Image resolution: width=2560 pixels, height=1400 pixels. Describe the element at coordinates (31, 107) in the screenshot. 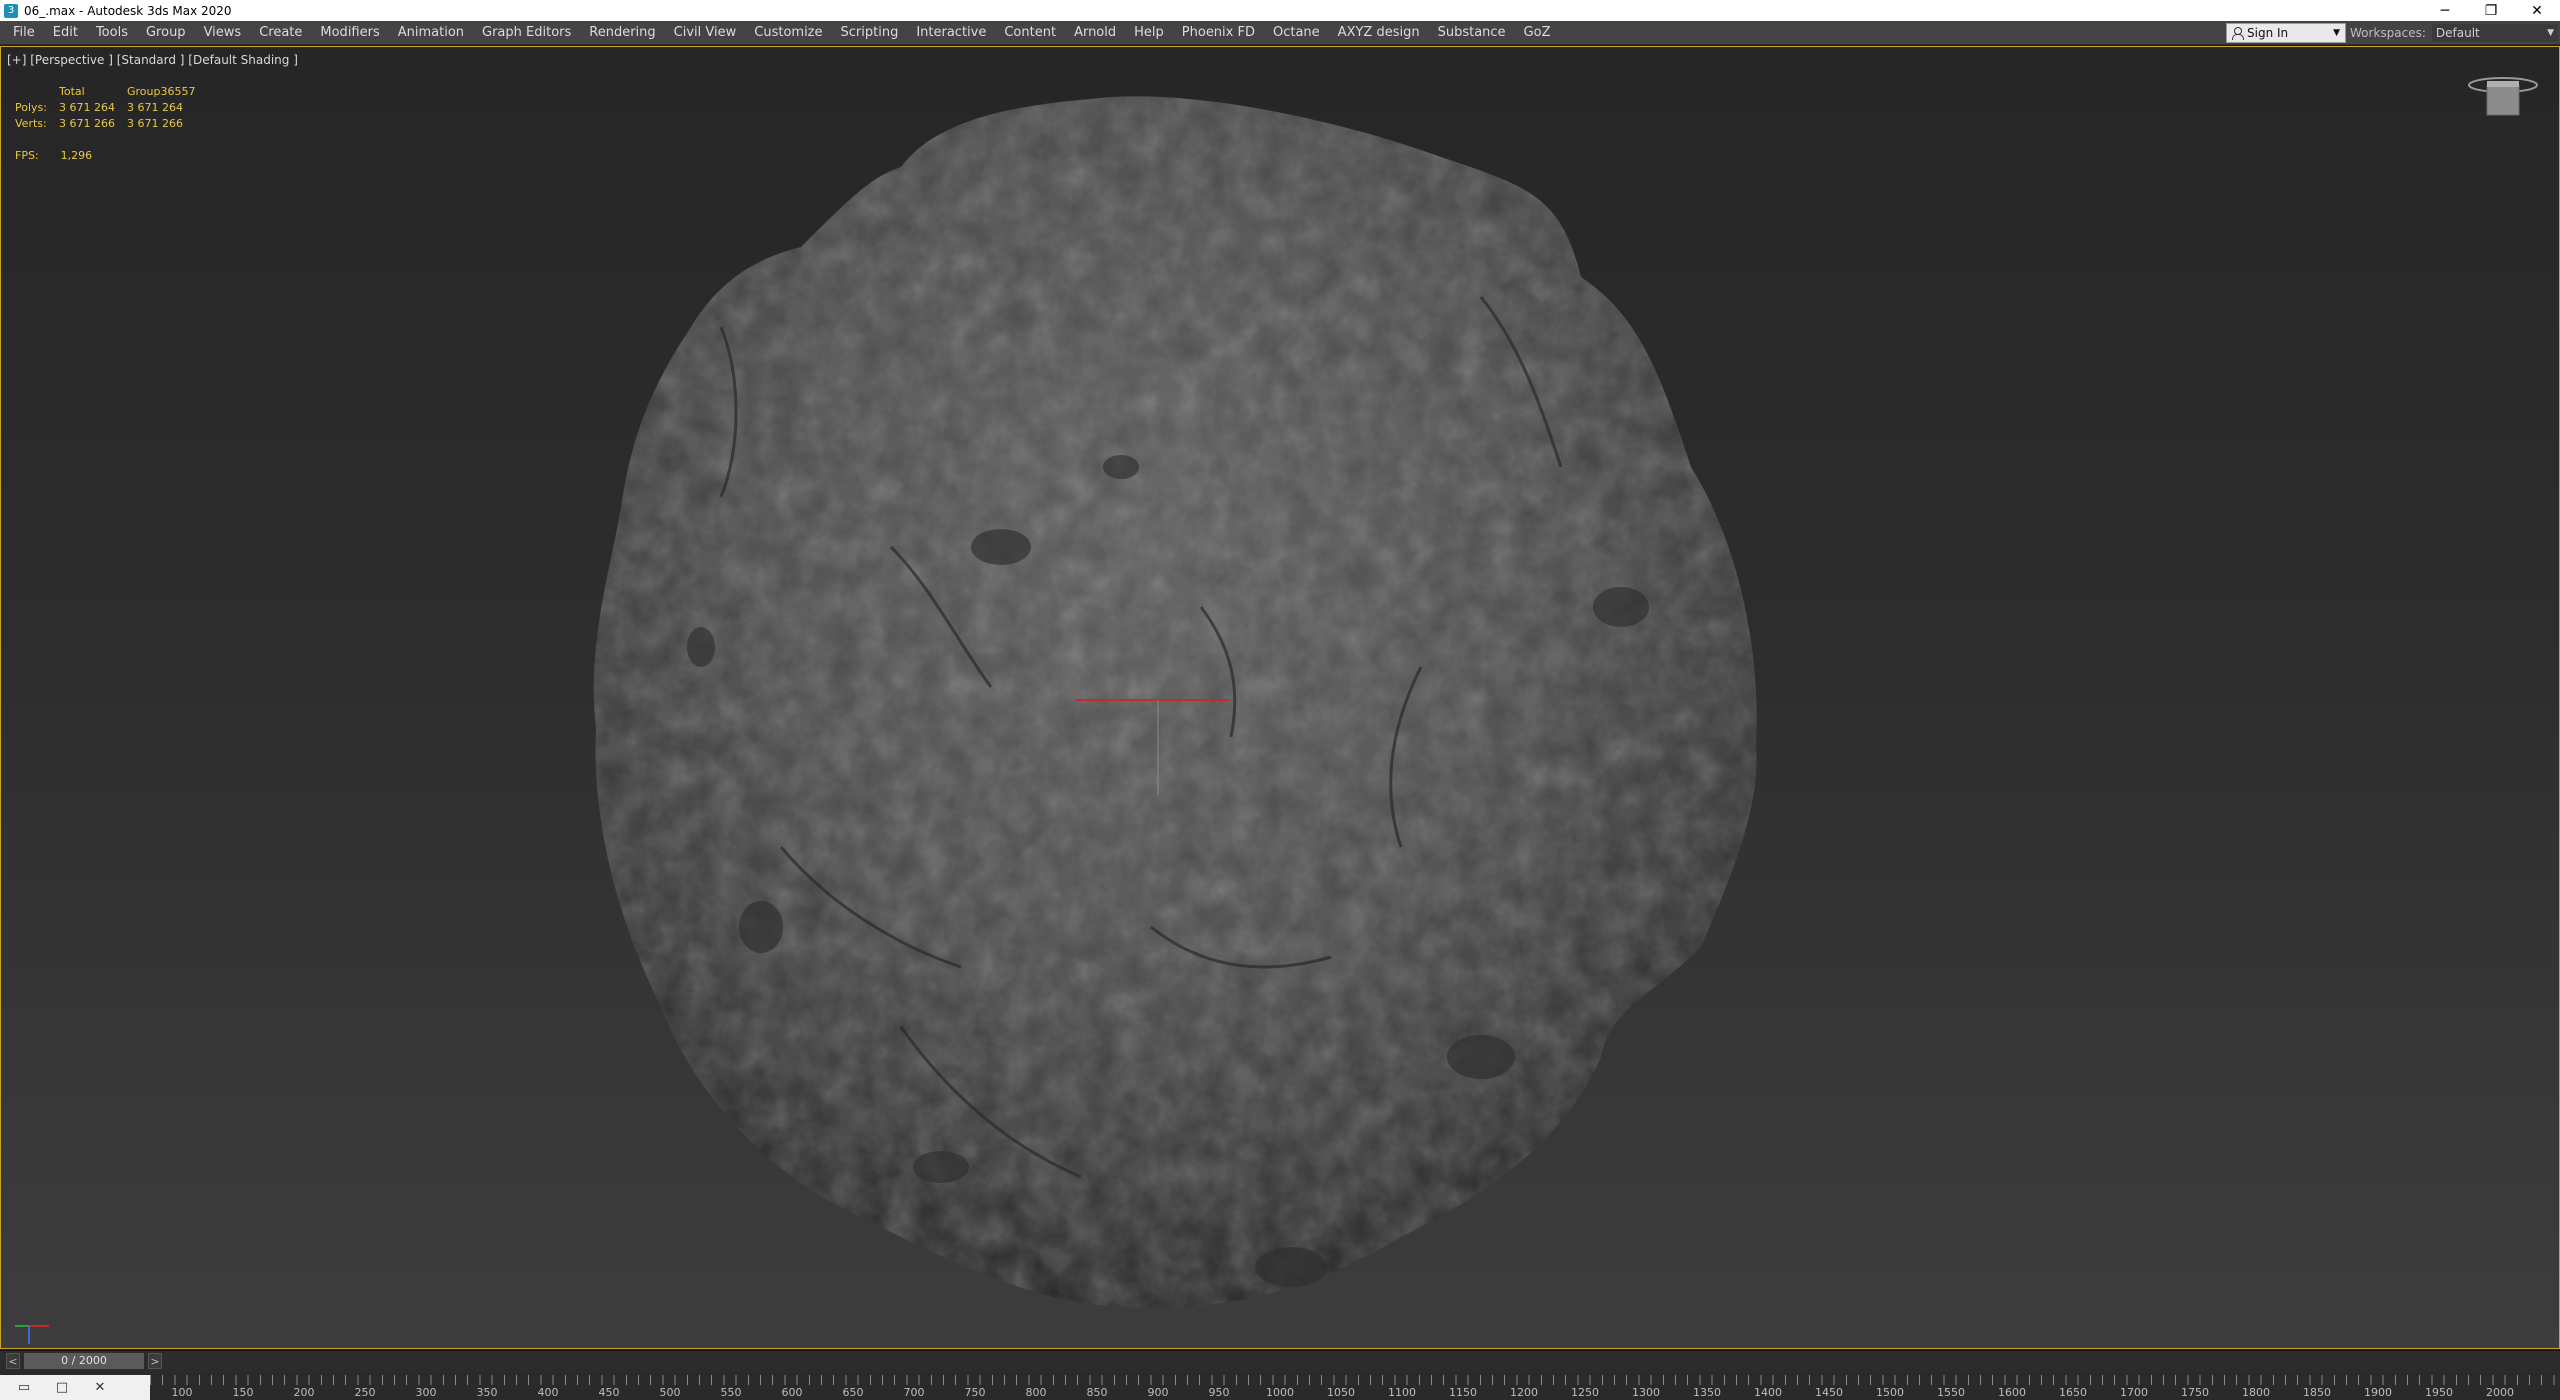

I see `stats-label: Polys:` at that location.